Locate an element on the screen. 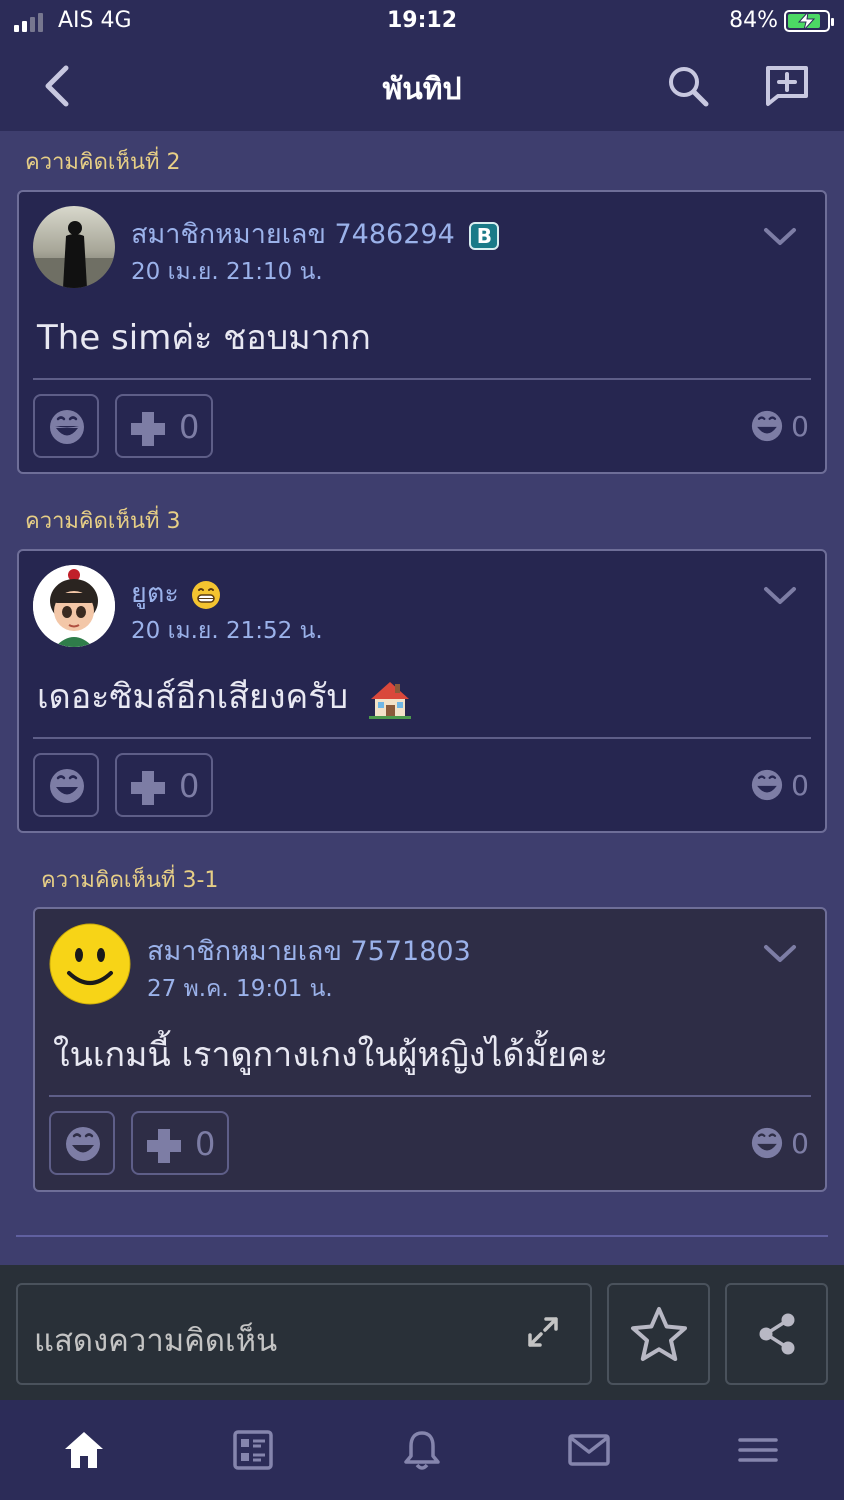 This screenshot has width=844, height=1500. new-post-button is located at coordinates (787, 86).